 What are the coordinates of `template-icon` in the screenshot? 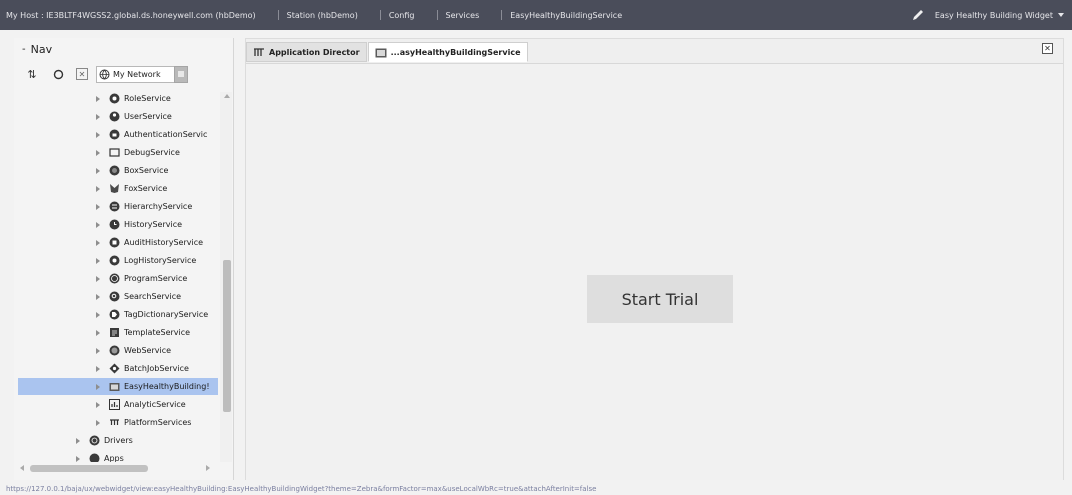 It's located at (114, 332).